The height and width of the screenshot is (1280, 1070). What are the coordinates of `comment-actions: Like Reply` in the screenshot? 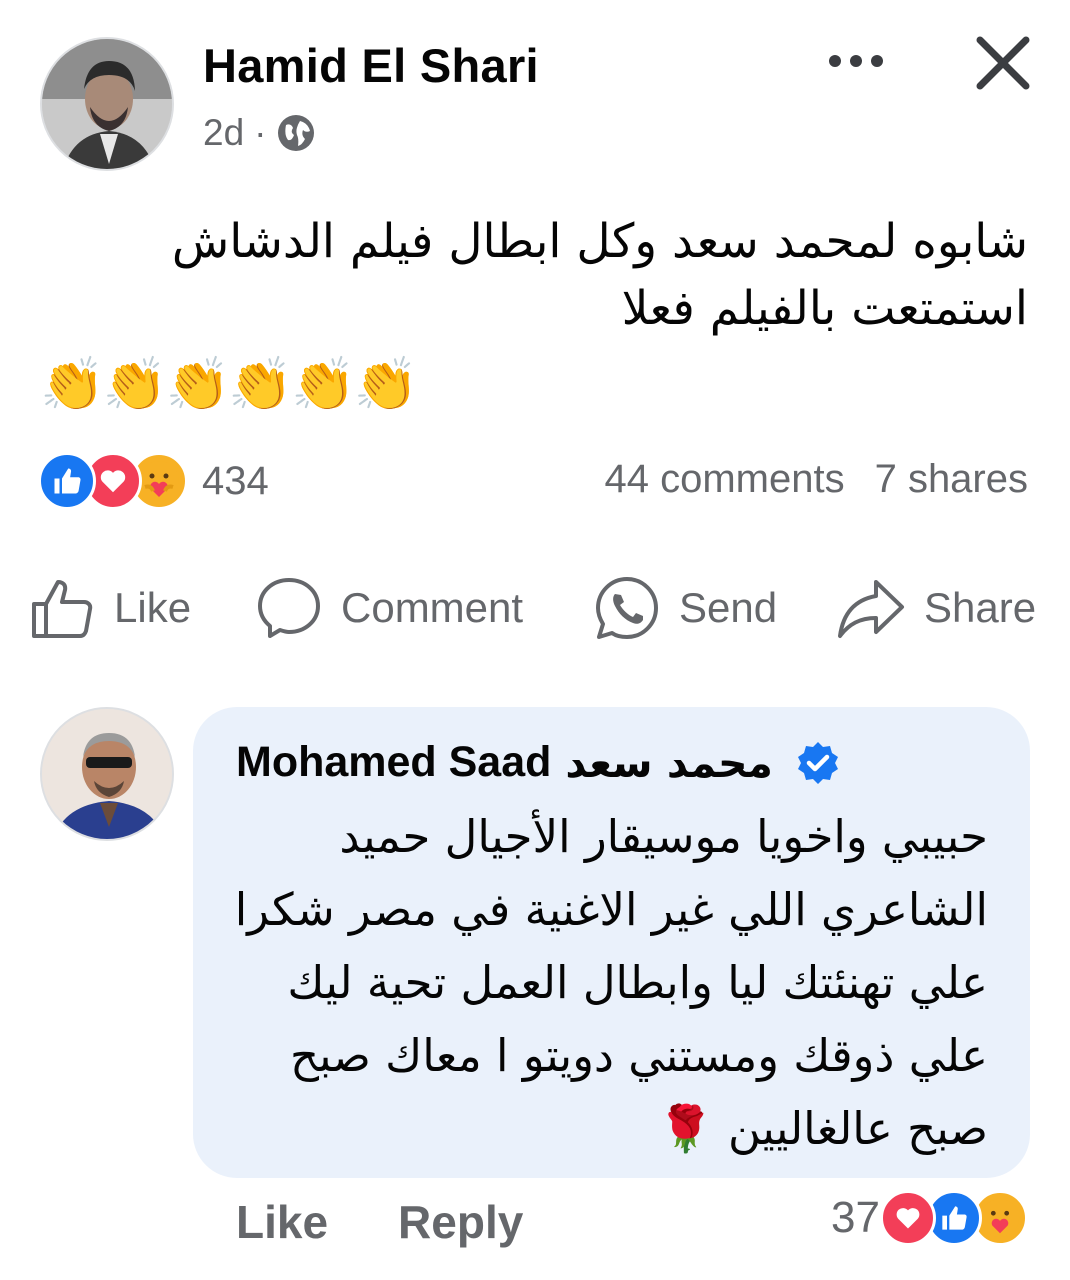 It's located at (379, 1222).